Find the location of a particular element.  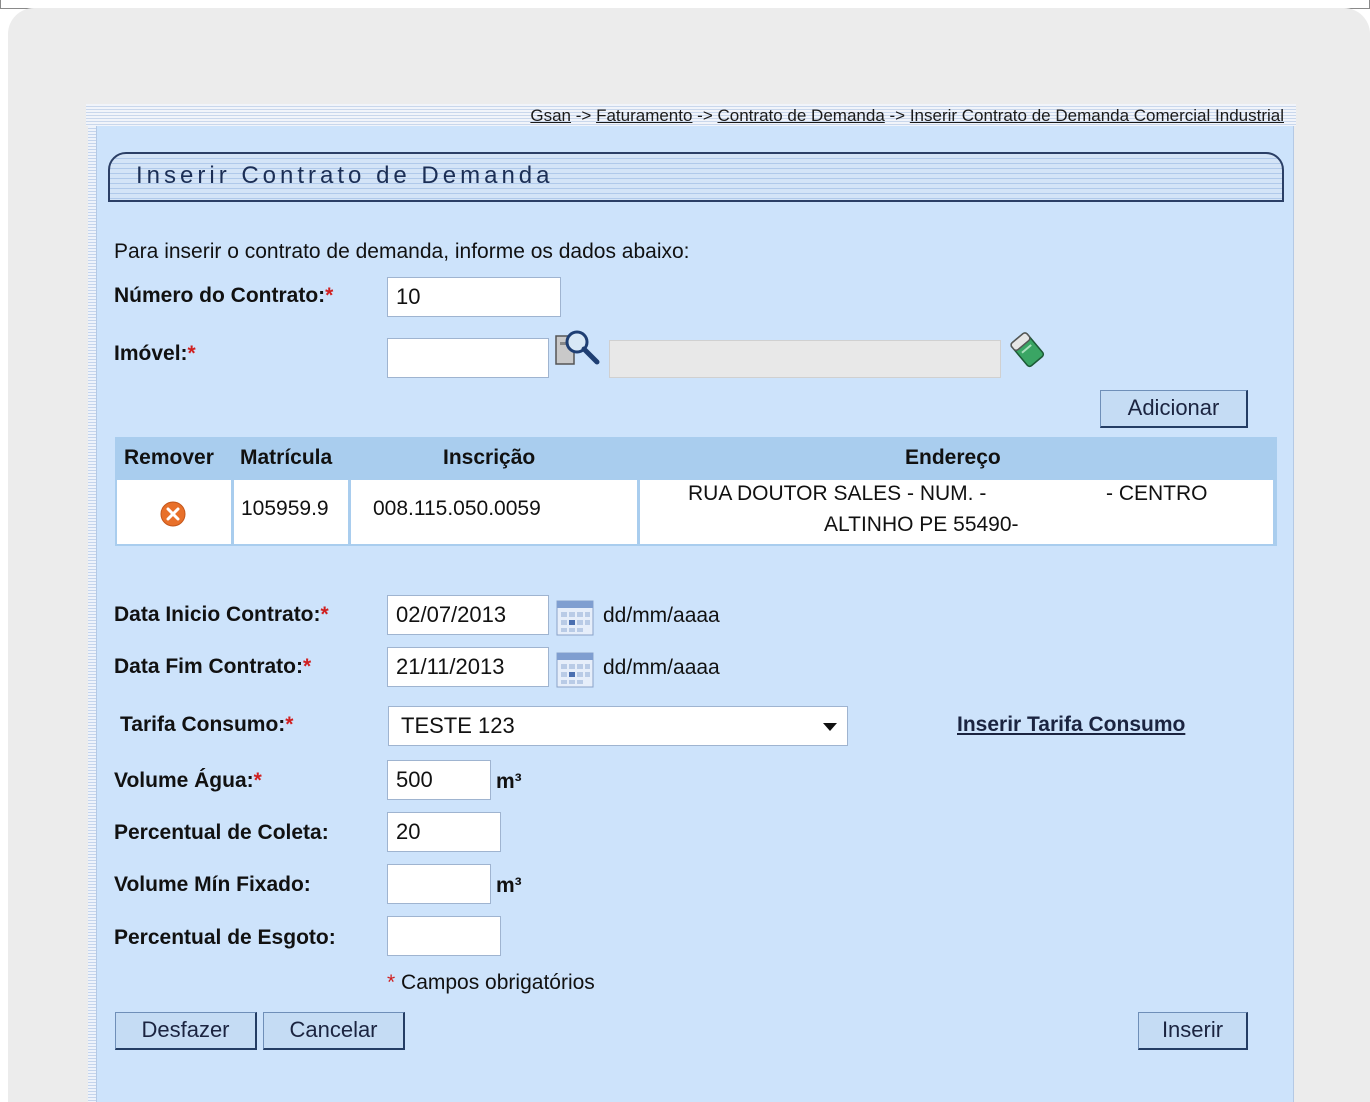

desfazer-button: Desfazer is located at coordinates (186, 1031).